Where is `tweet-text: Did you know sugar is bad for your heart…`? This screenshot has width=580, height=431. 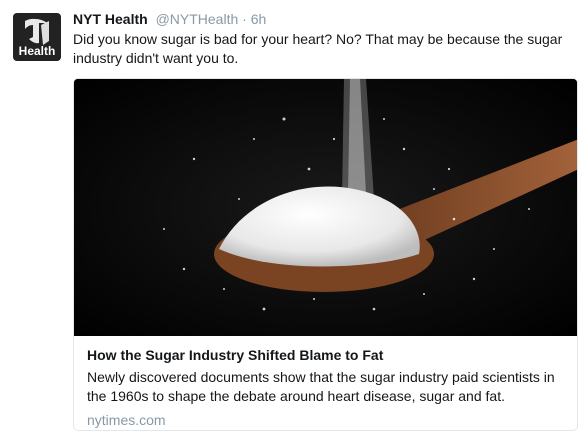 tweet-text: Did you know sugar is bad for your heart… is located at coordinates (318, 48).